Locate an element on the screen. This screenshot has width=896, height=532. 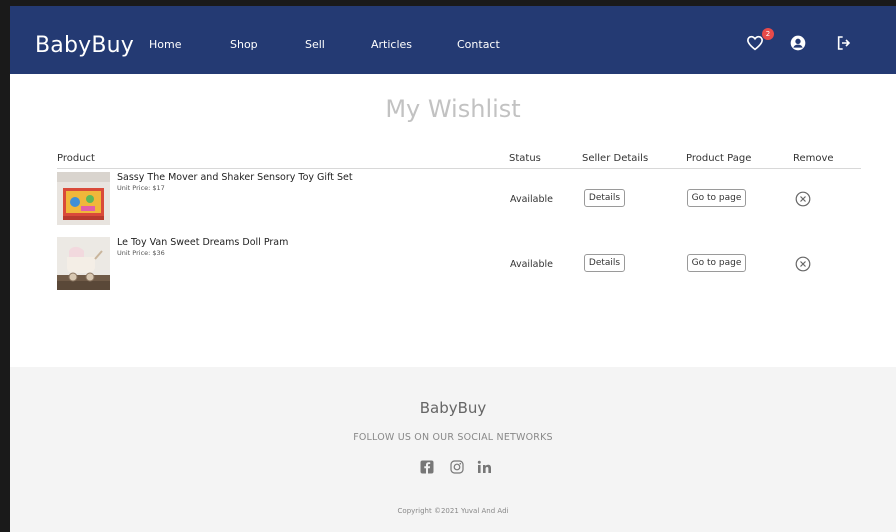
copyright-text: Copyright ©2021 Yuval And Adi is located at coordinates (453, 511).